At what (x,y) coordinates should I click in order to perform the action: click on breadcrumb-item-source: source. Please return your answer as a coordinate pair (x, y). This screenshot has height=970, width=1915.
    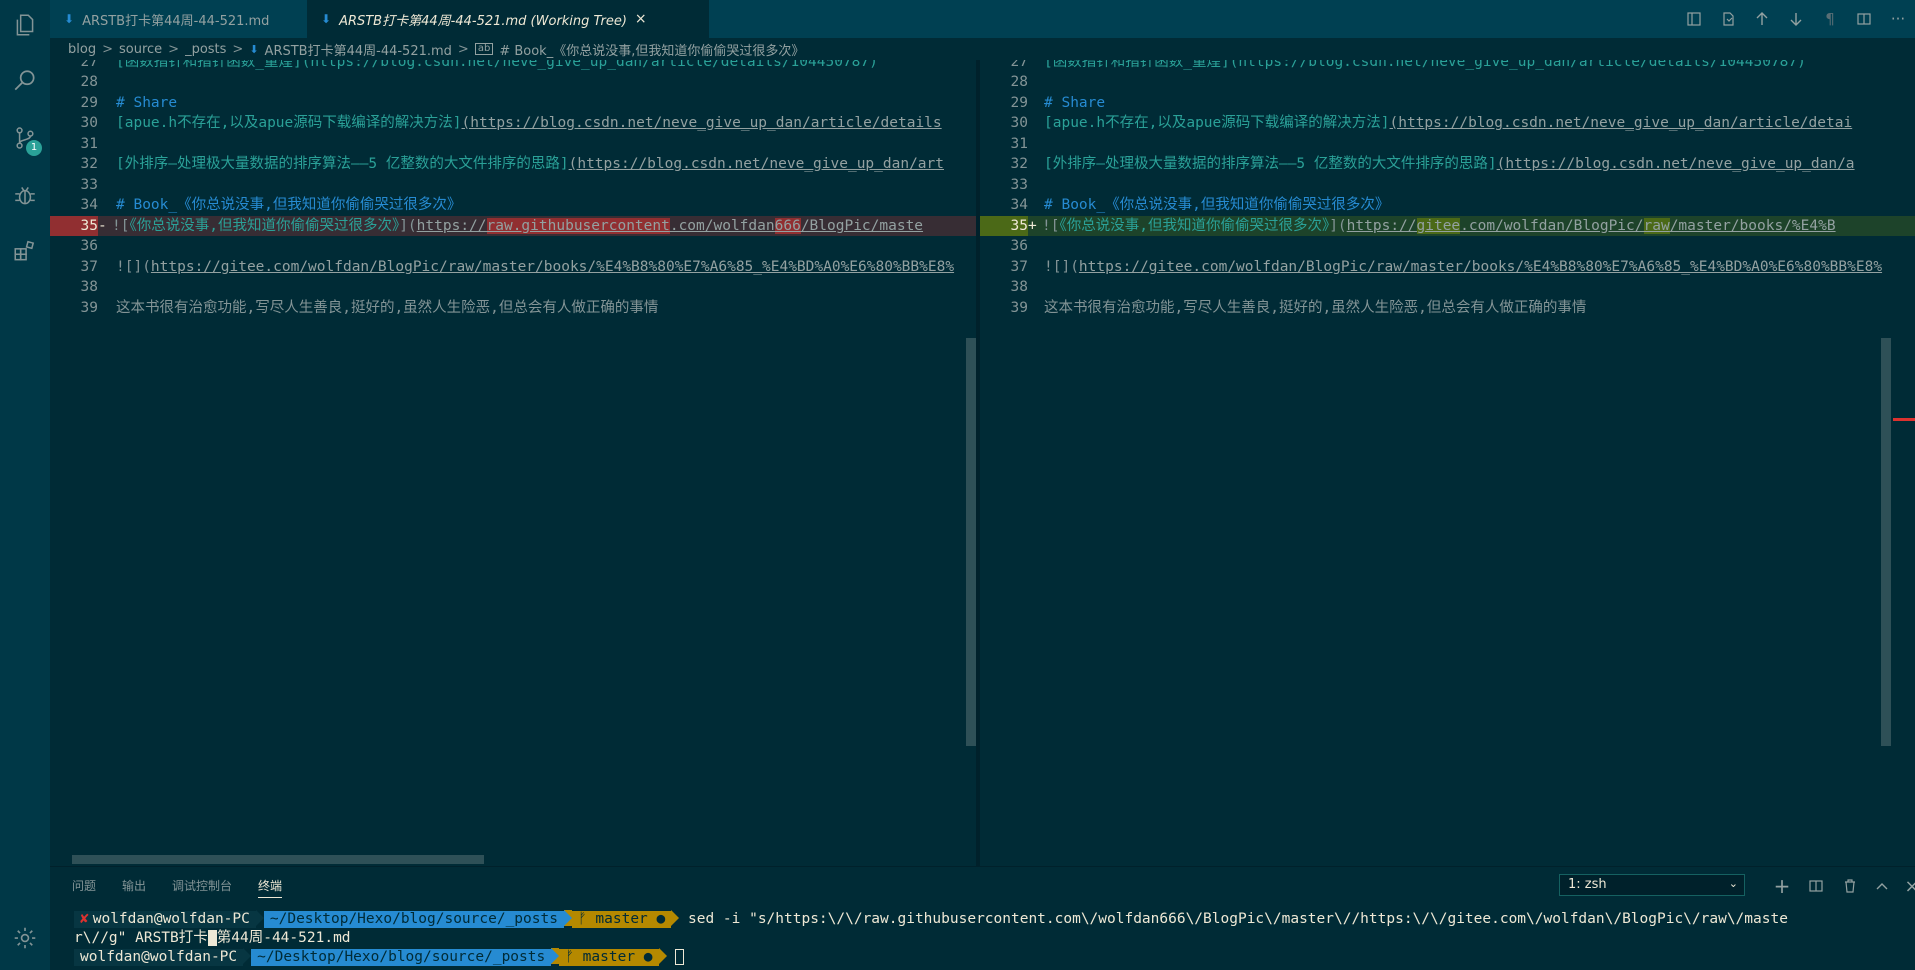
    Looking at the image, I should click on (140, 49).